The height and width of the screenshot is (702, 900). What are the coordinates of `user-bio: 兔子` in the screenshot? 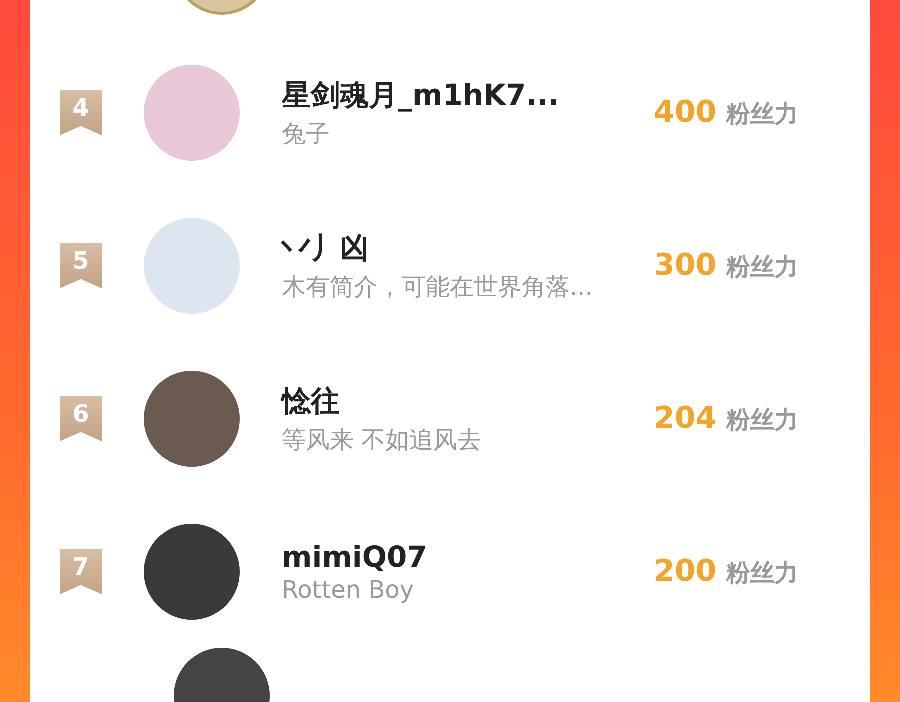 It's located at (306, 134).